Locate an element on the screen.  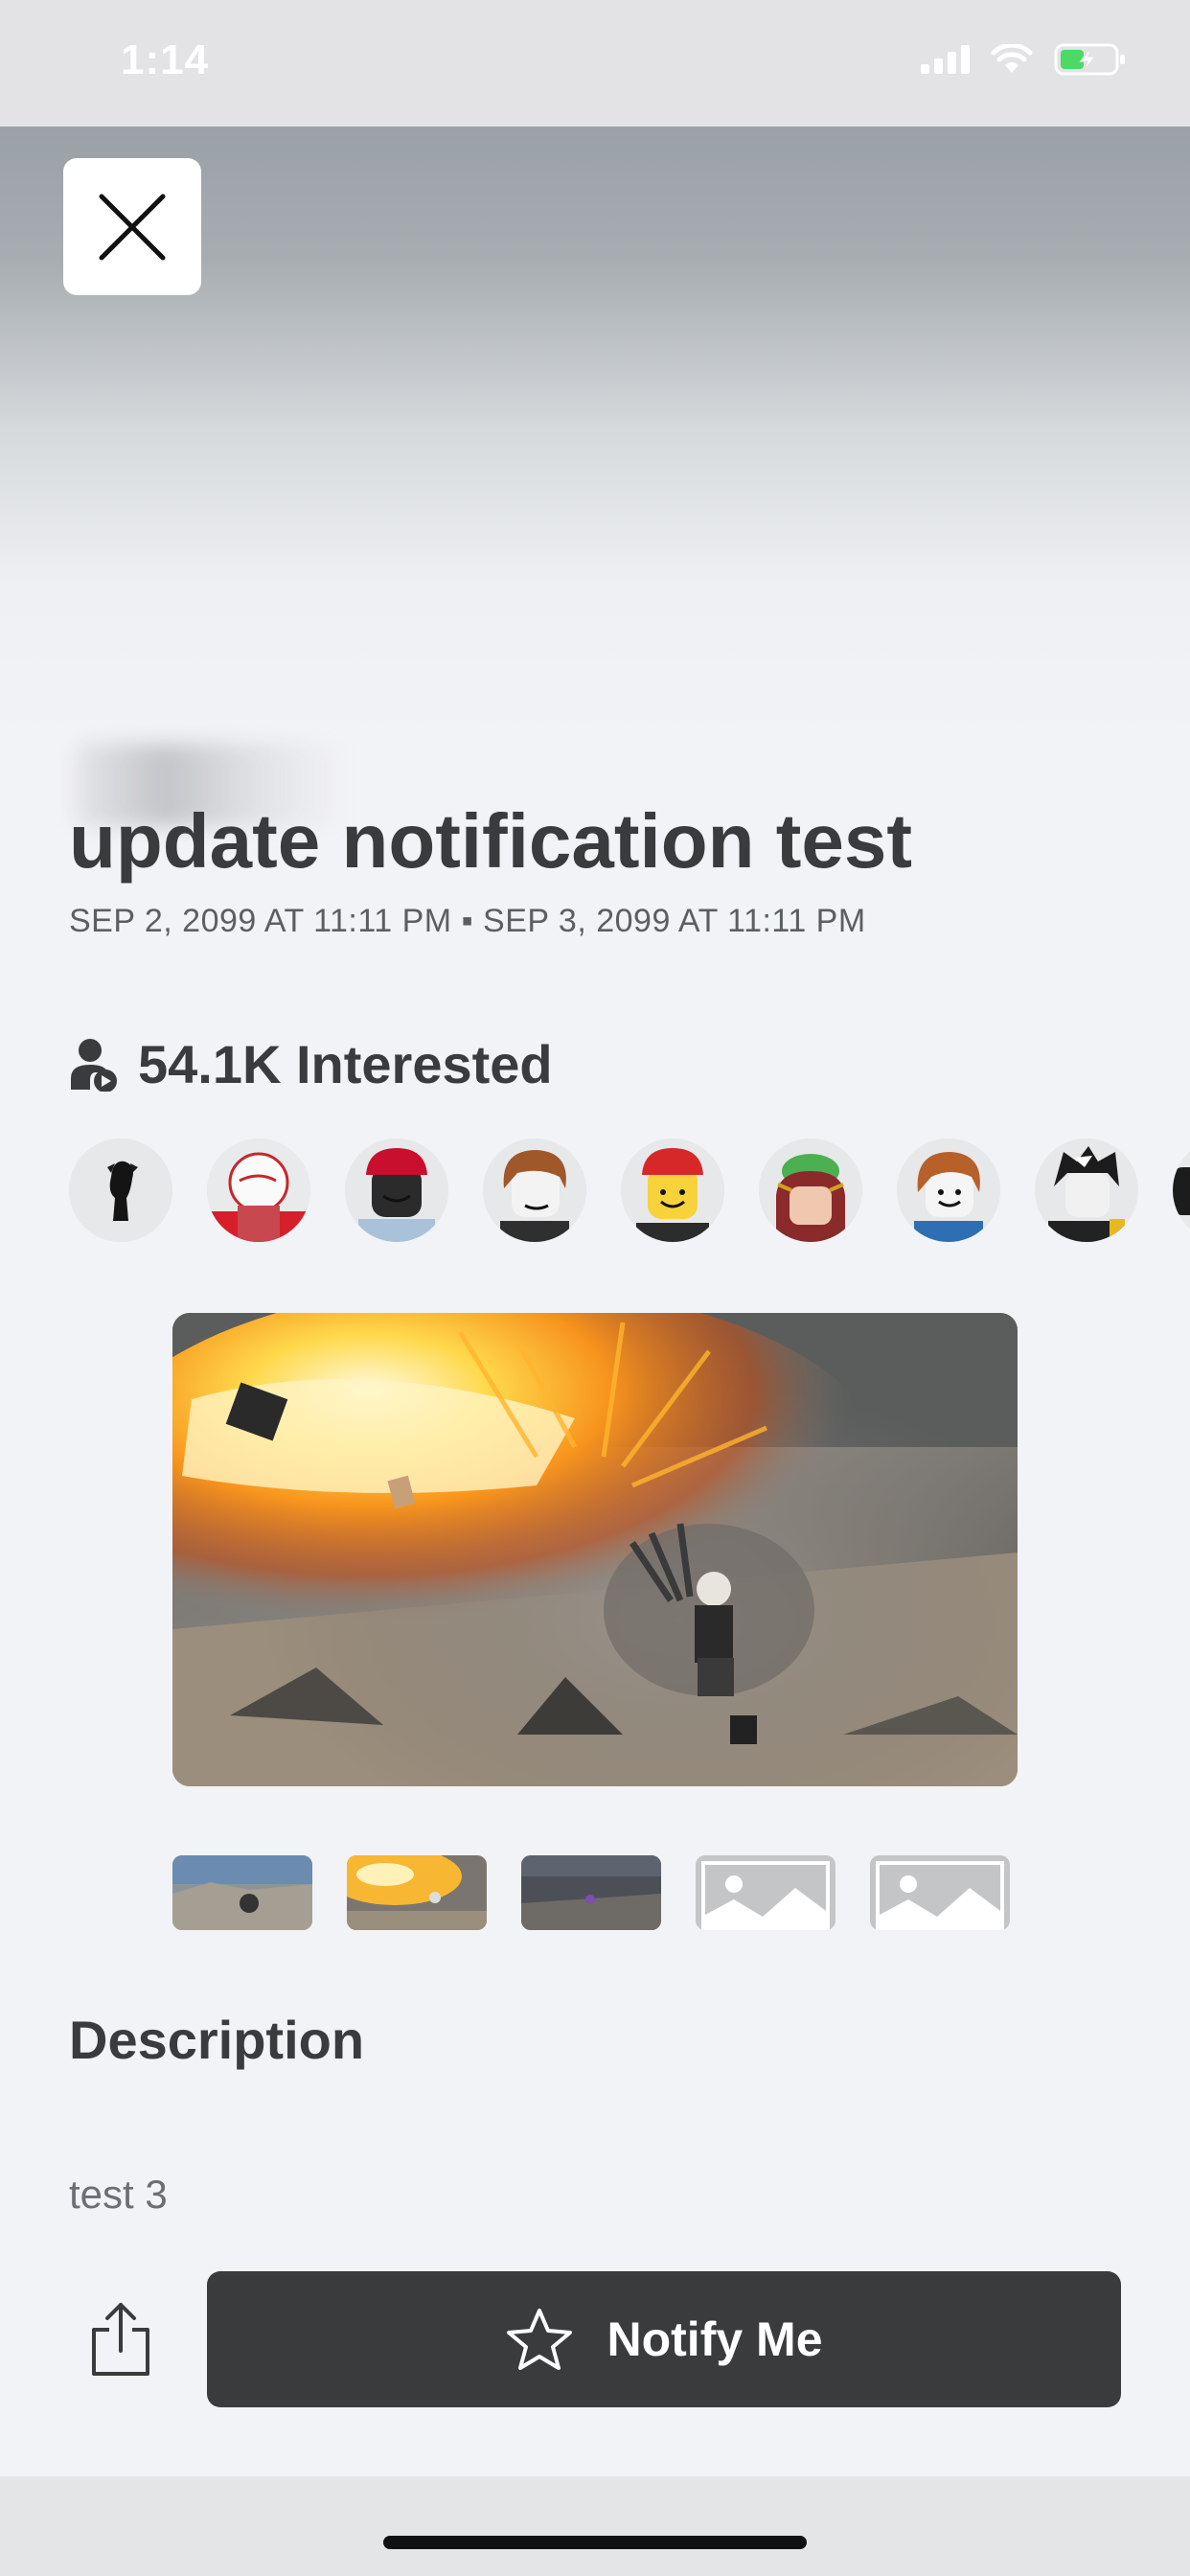
description-text: test 3 is located at coordinates (119, 2194).